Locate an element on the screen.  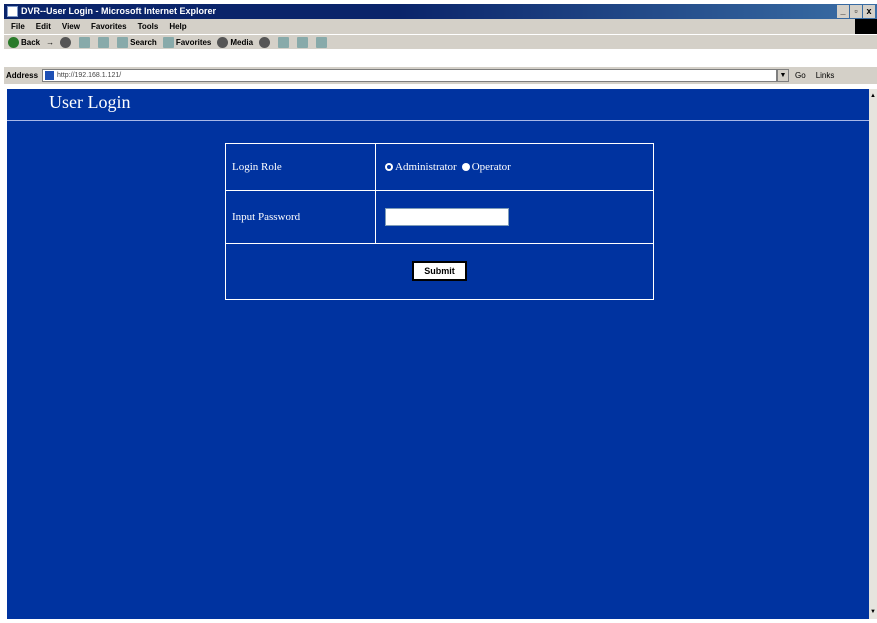
stop-button is located at coordinates (66, 42).